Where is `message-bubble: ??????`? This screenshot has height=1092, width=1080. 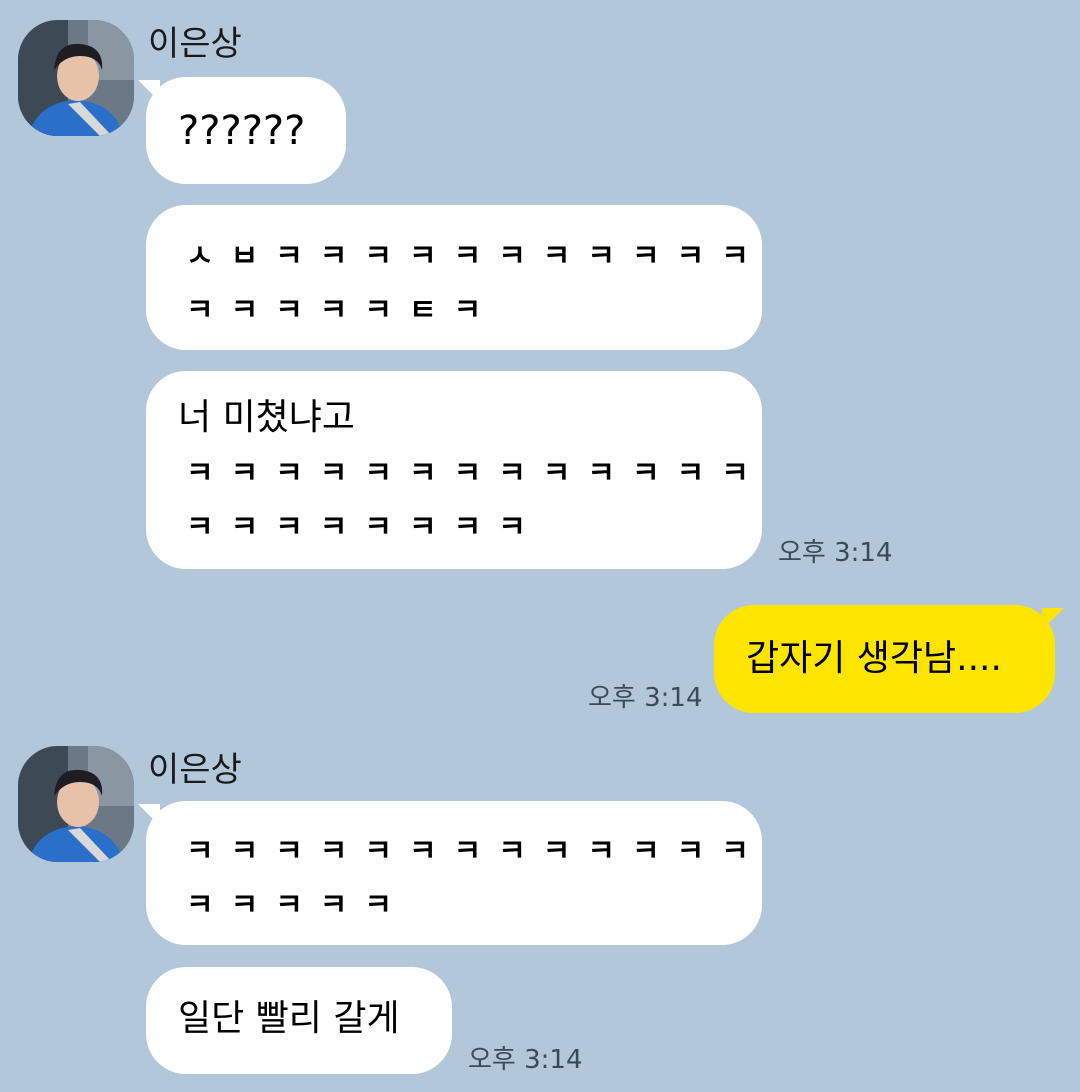 message-bubble: ?????? is located at coordinates (246, 130).